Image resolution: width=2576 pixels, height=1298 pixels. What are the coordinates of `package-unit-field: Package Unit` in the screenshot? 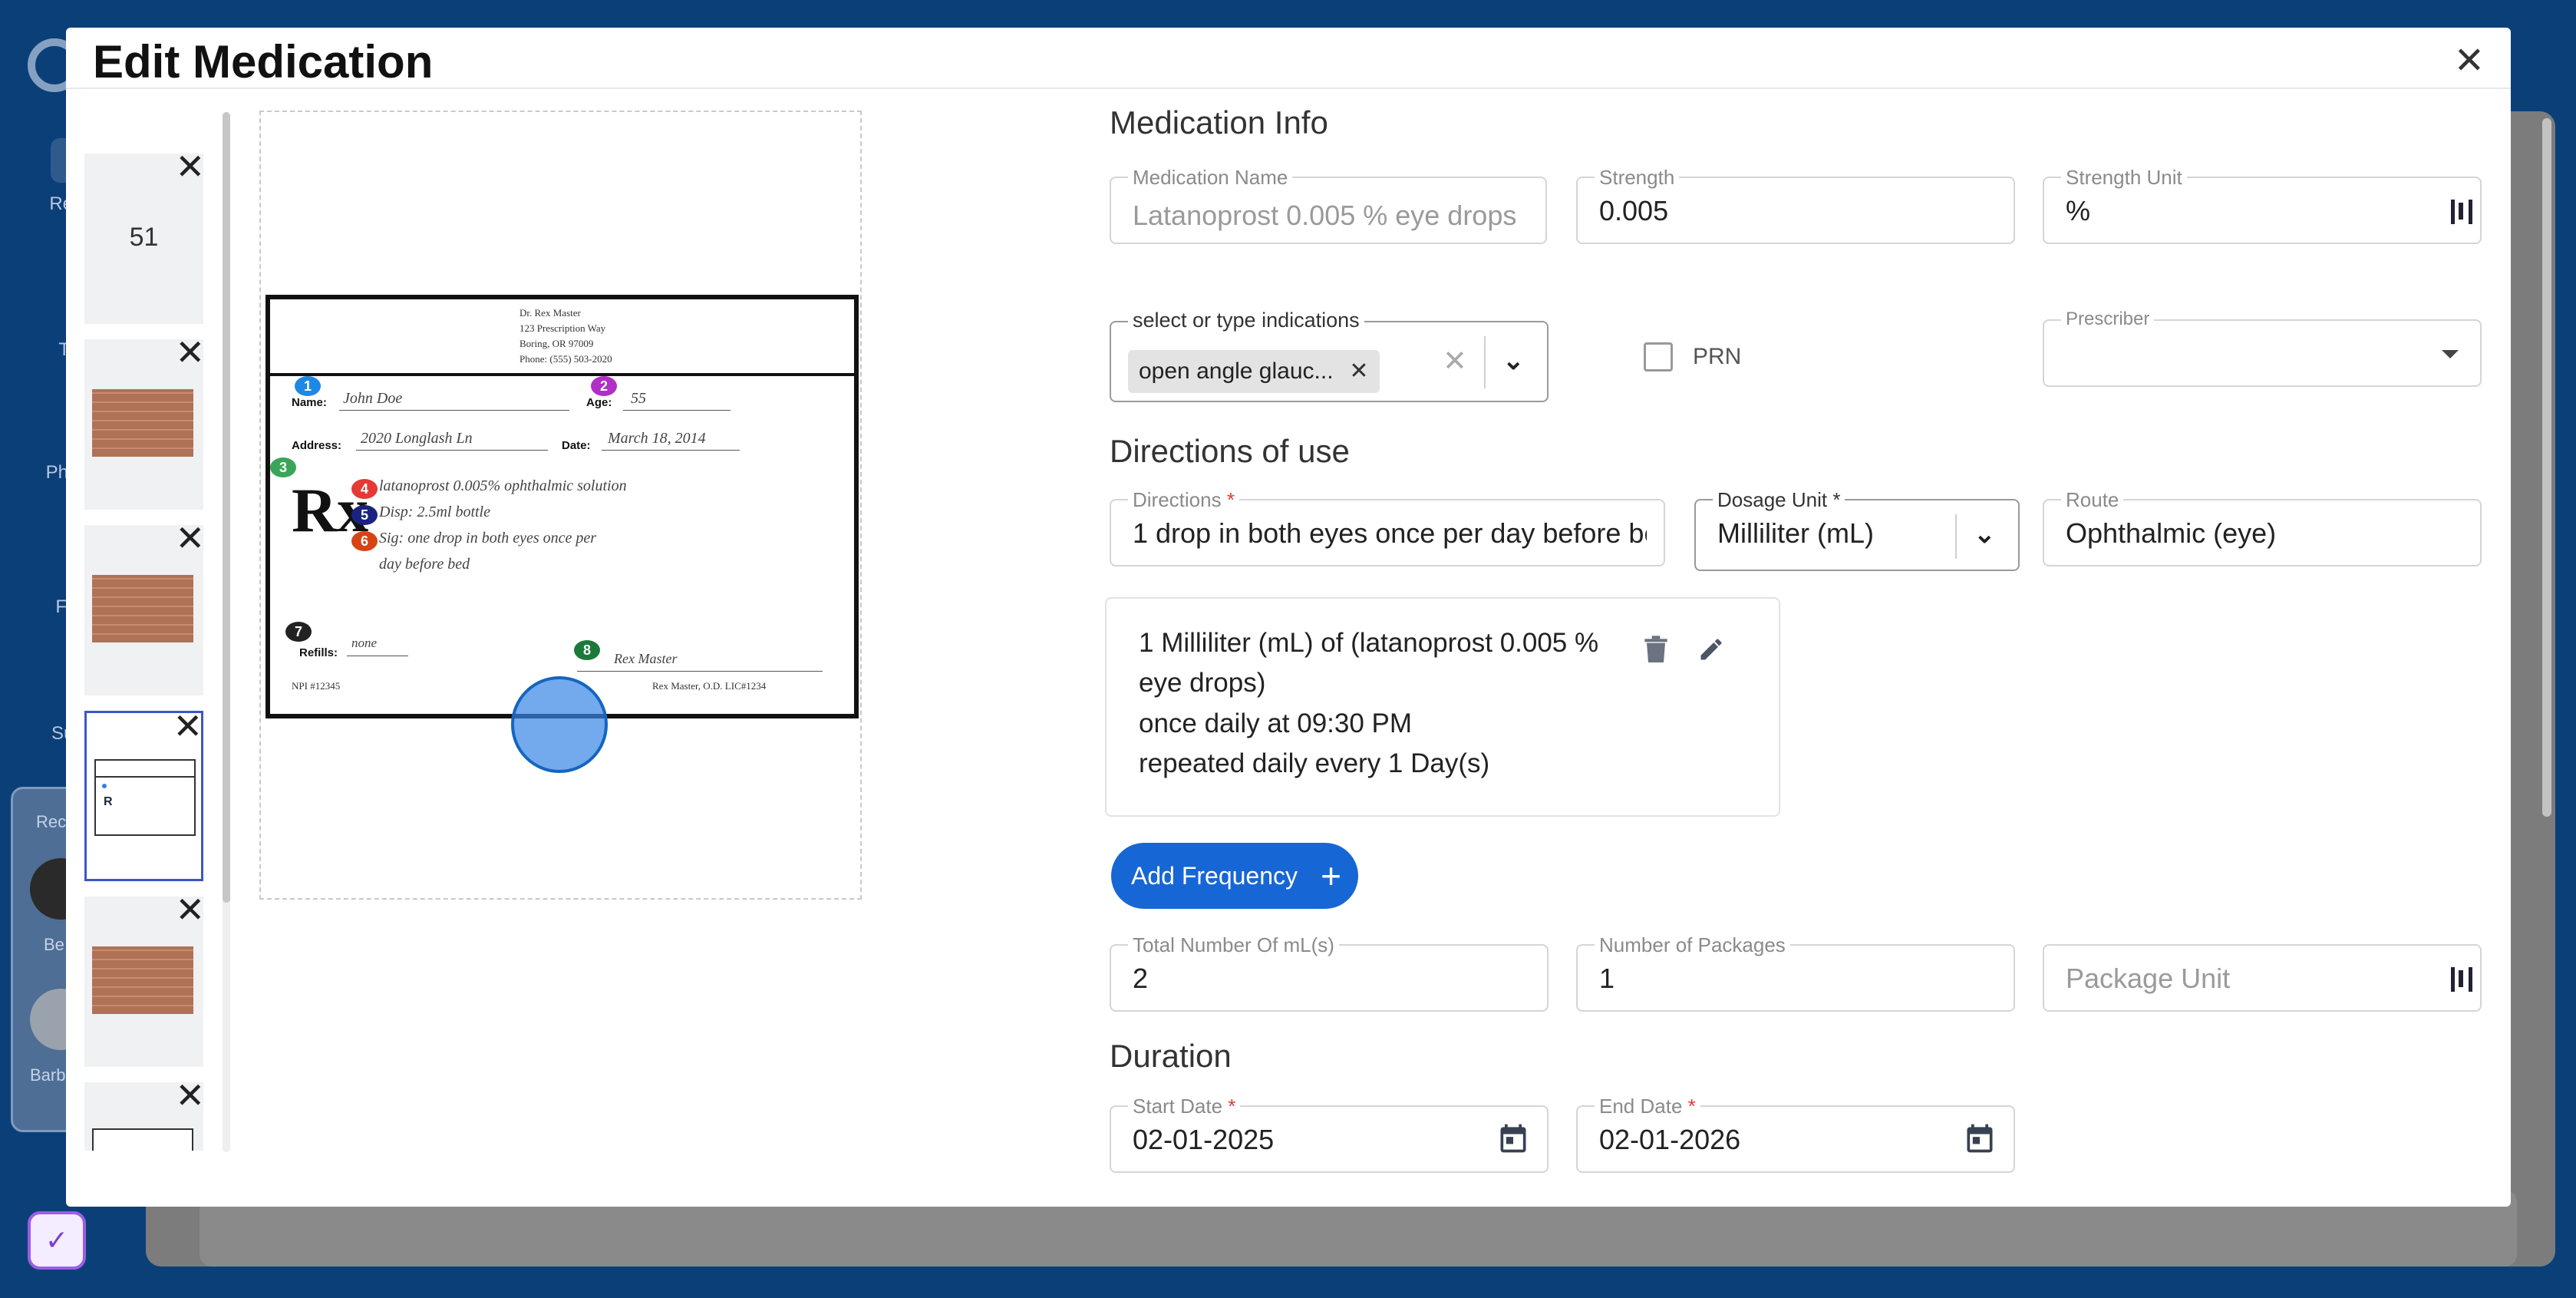 It's located at (2262, 978).